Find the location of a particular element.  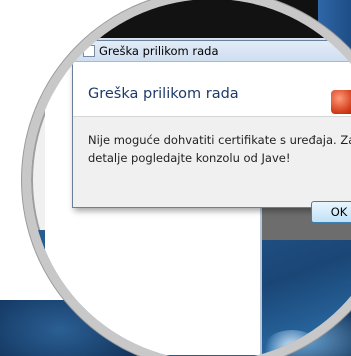

dialog-title: Greška prilikom rada is located at coordinates (159, 51).